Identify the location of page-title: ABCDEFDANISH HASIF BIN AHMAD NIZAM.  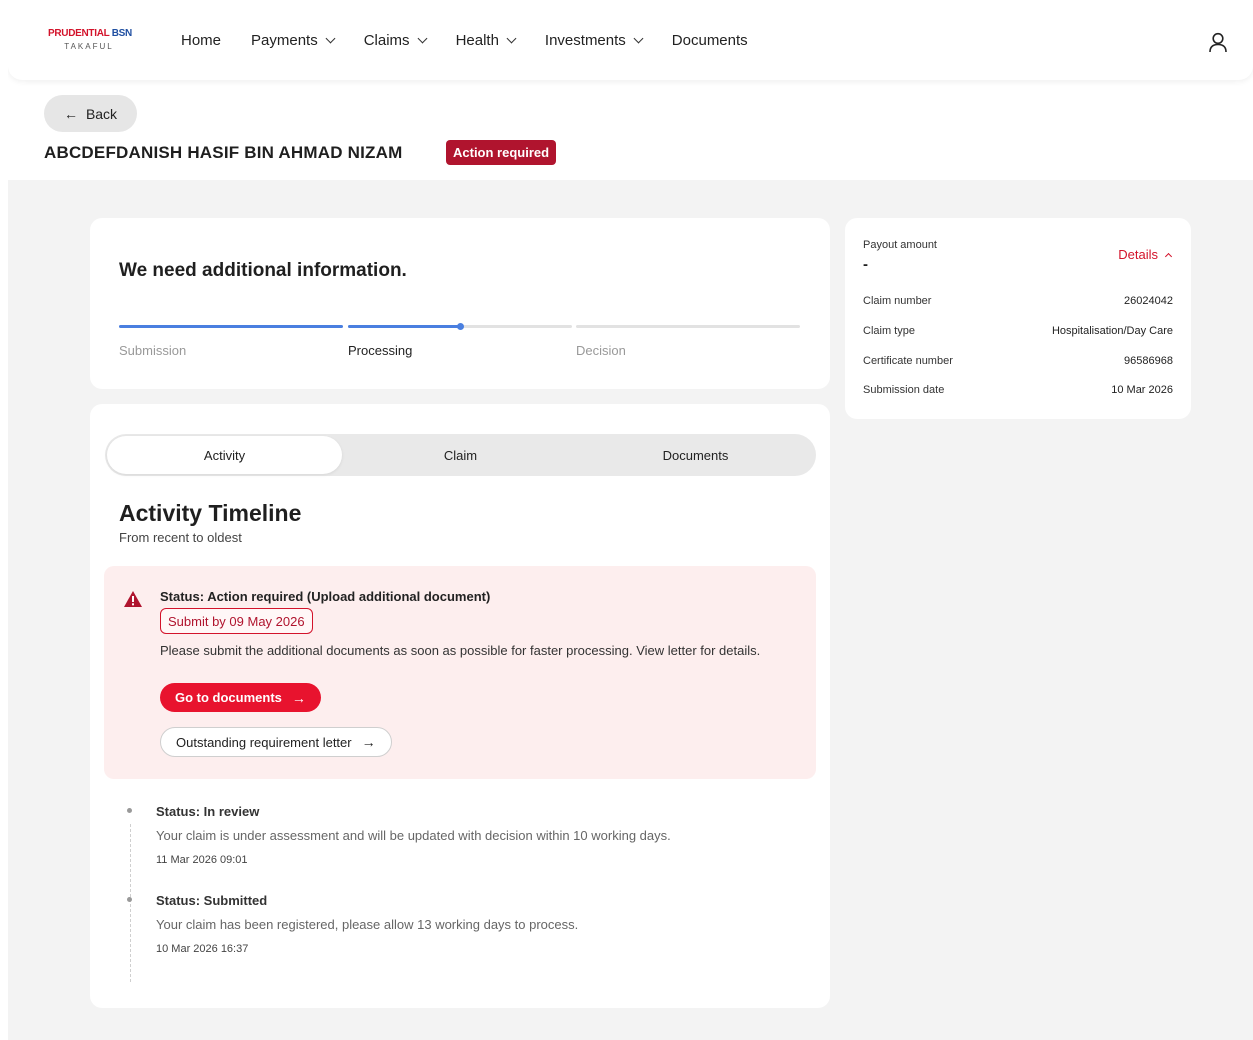
(223, 152).